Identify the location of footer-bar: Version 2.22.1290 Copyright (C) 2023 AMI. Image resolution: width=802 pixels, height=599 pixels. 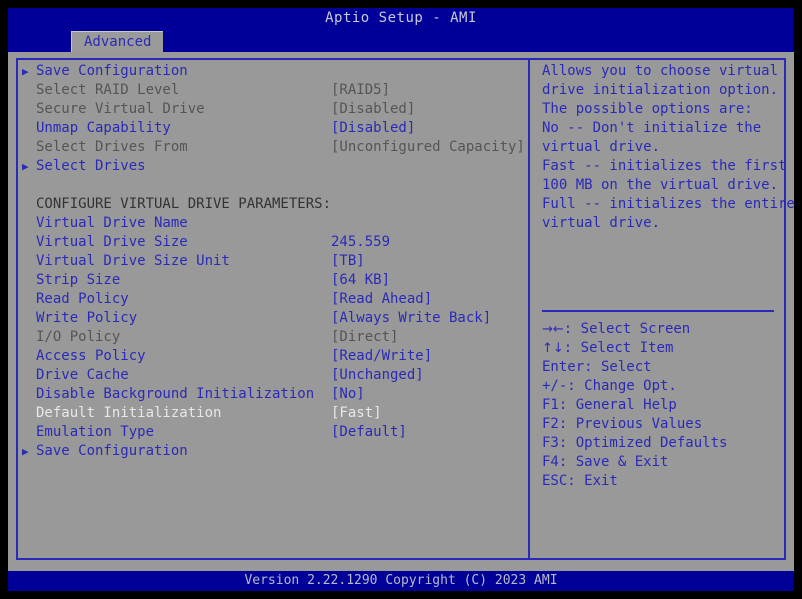
(401, 581).